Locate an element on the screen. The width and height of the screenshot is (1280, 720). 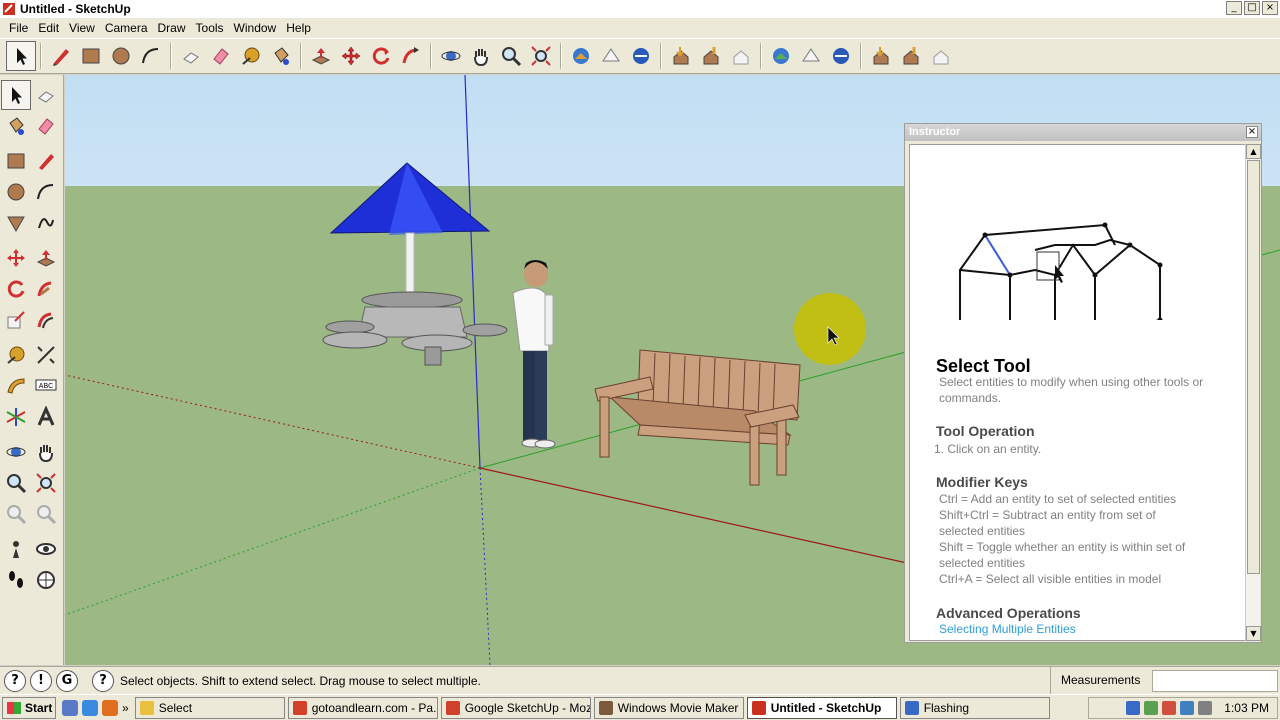
download-icon is located at coordinates (941, 56).